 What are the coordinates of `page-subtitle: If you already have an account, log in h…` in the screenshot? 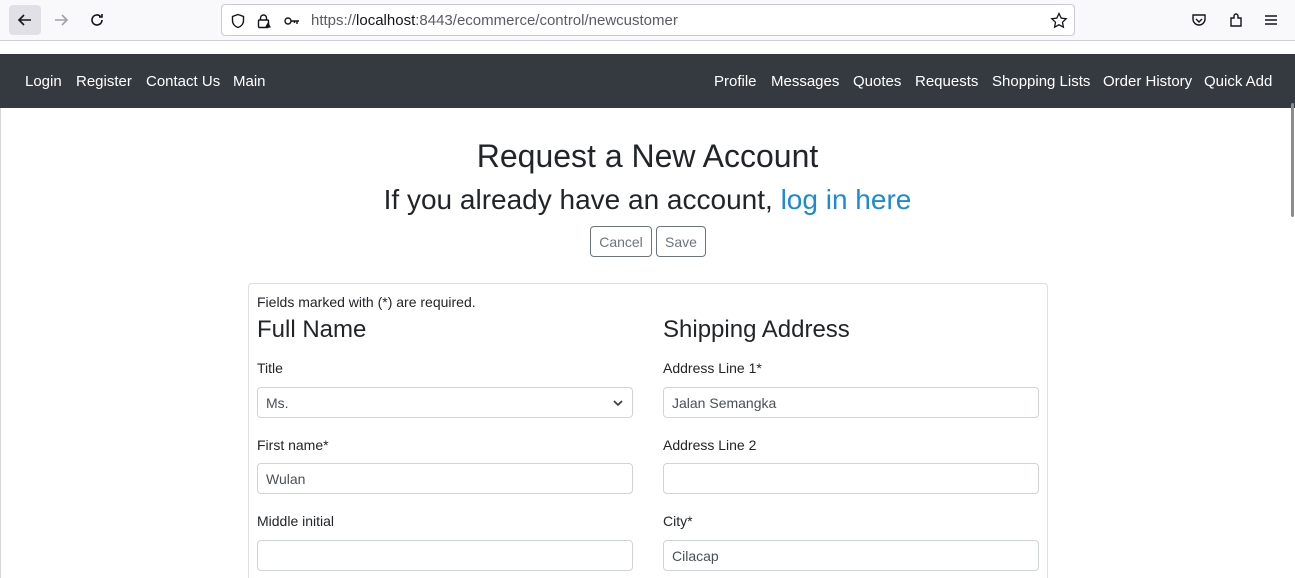 It's located at (647, 199).